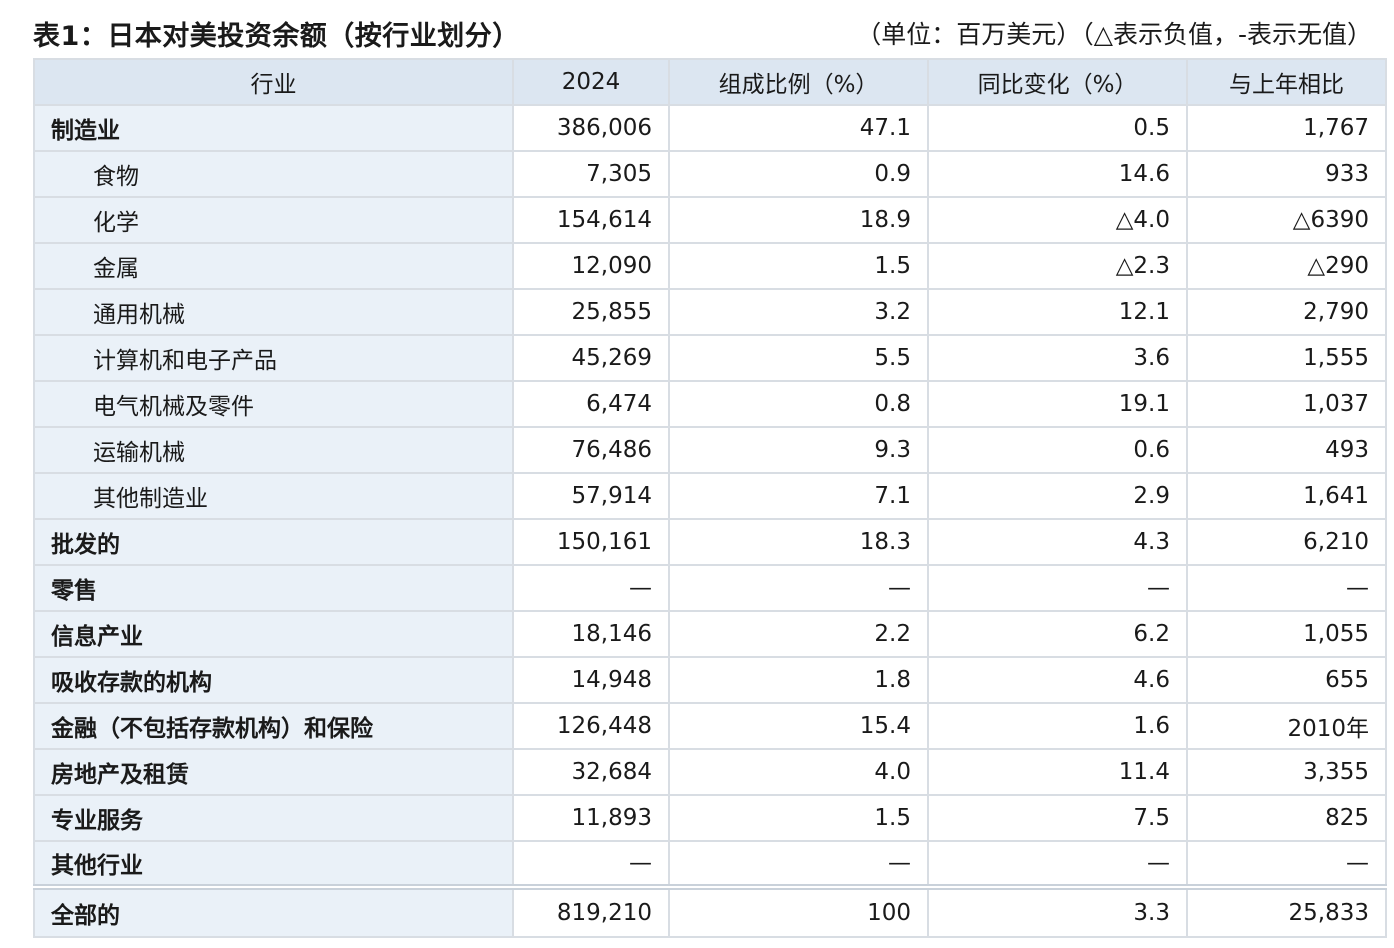 This screenshot has width=1394, height=948. Describe the element at coordinates (1286, 174) in the screenshot. I see `cell-vs-last-year: 933` at that location.